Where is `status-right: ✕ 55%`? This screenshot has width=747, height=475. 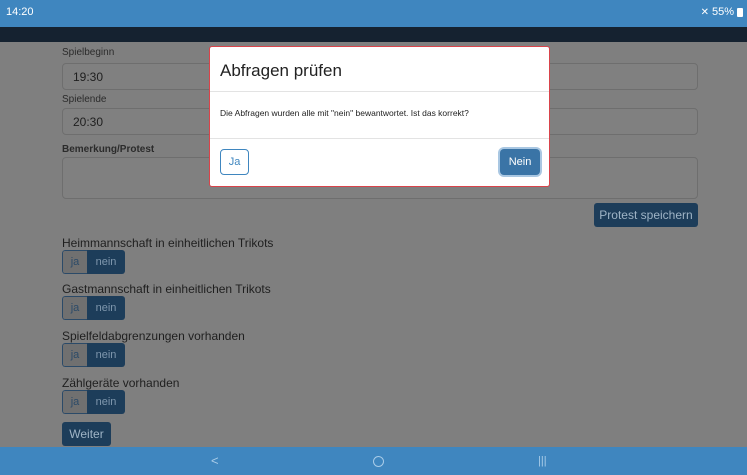
status-right: ✕ 55% is located at coordinates (722, 12).